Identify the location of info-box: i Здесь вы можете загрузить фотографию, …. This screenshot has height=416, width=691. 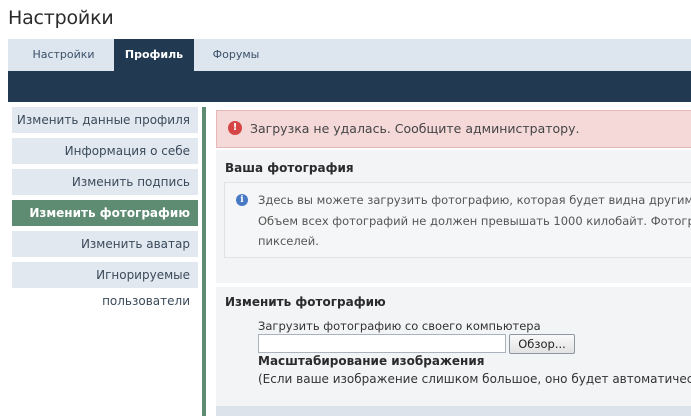
(457, 220).